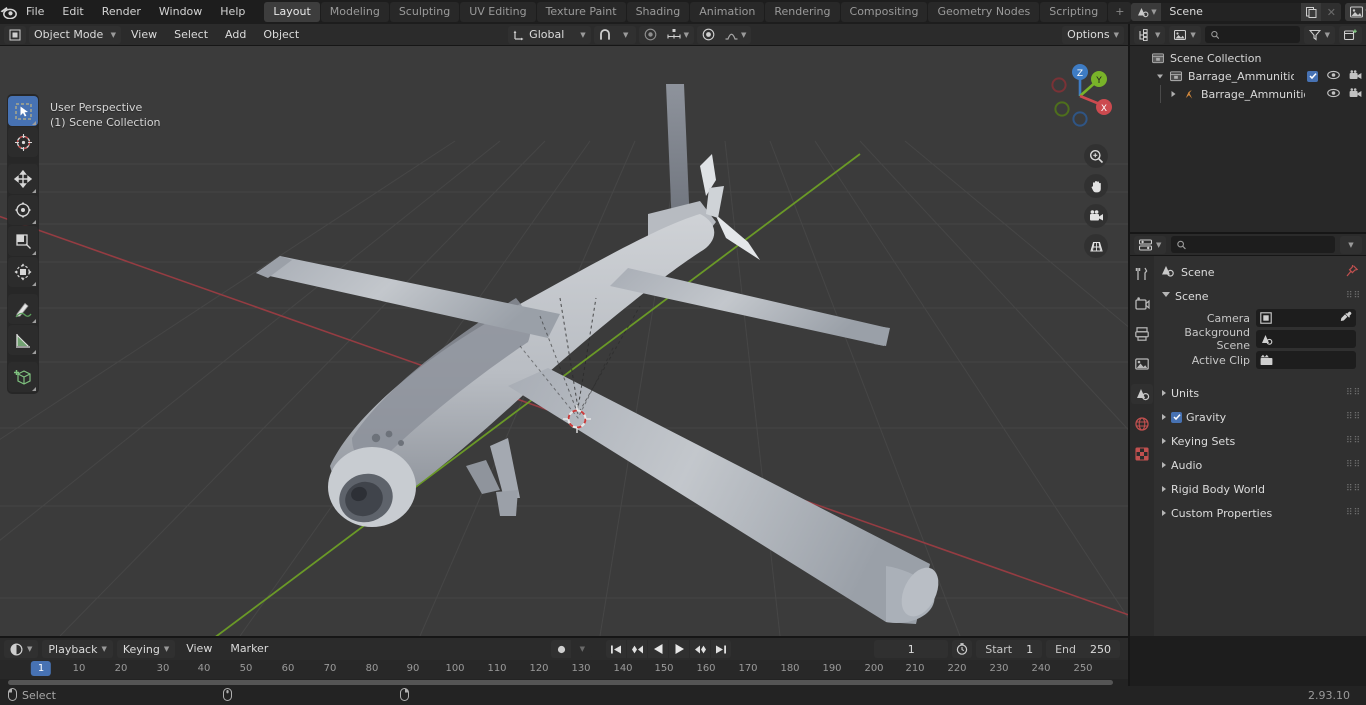  Describe the element at coordinates (1173, 94) in the screenshot. I see `disclosure-triangle-closed-icon` at that location.